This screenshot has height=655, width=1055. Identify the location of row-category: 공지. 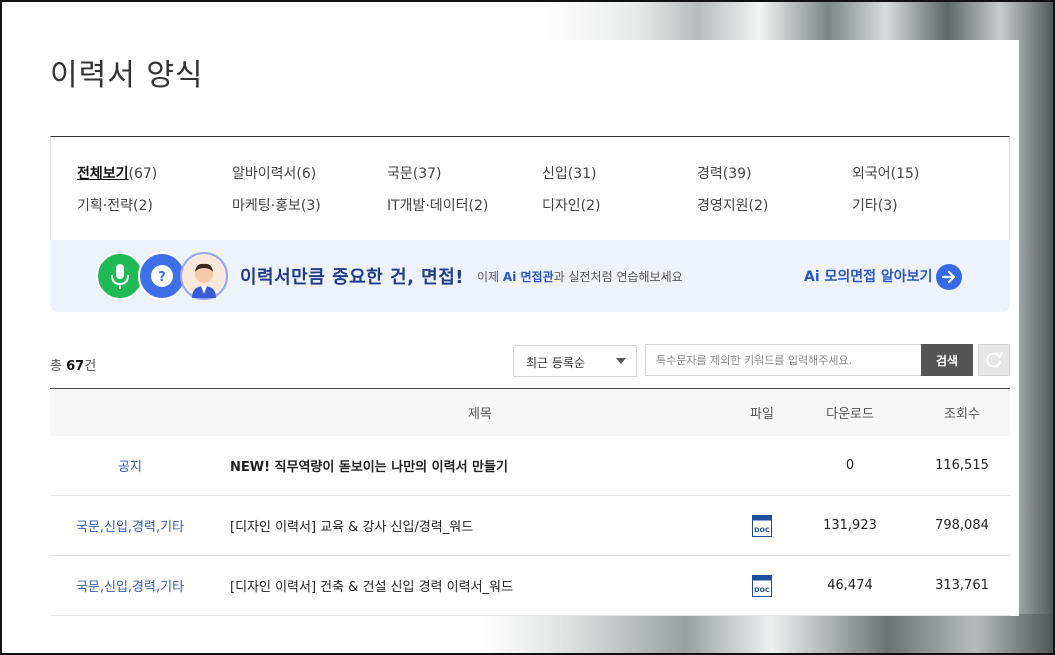
(130, 467).